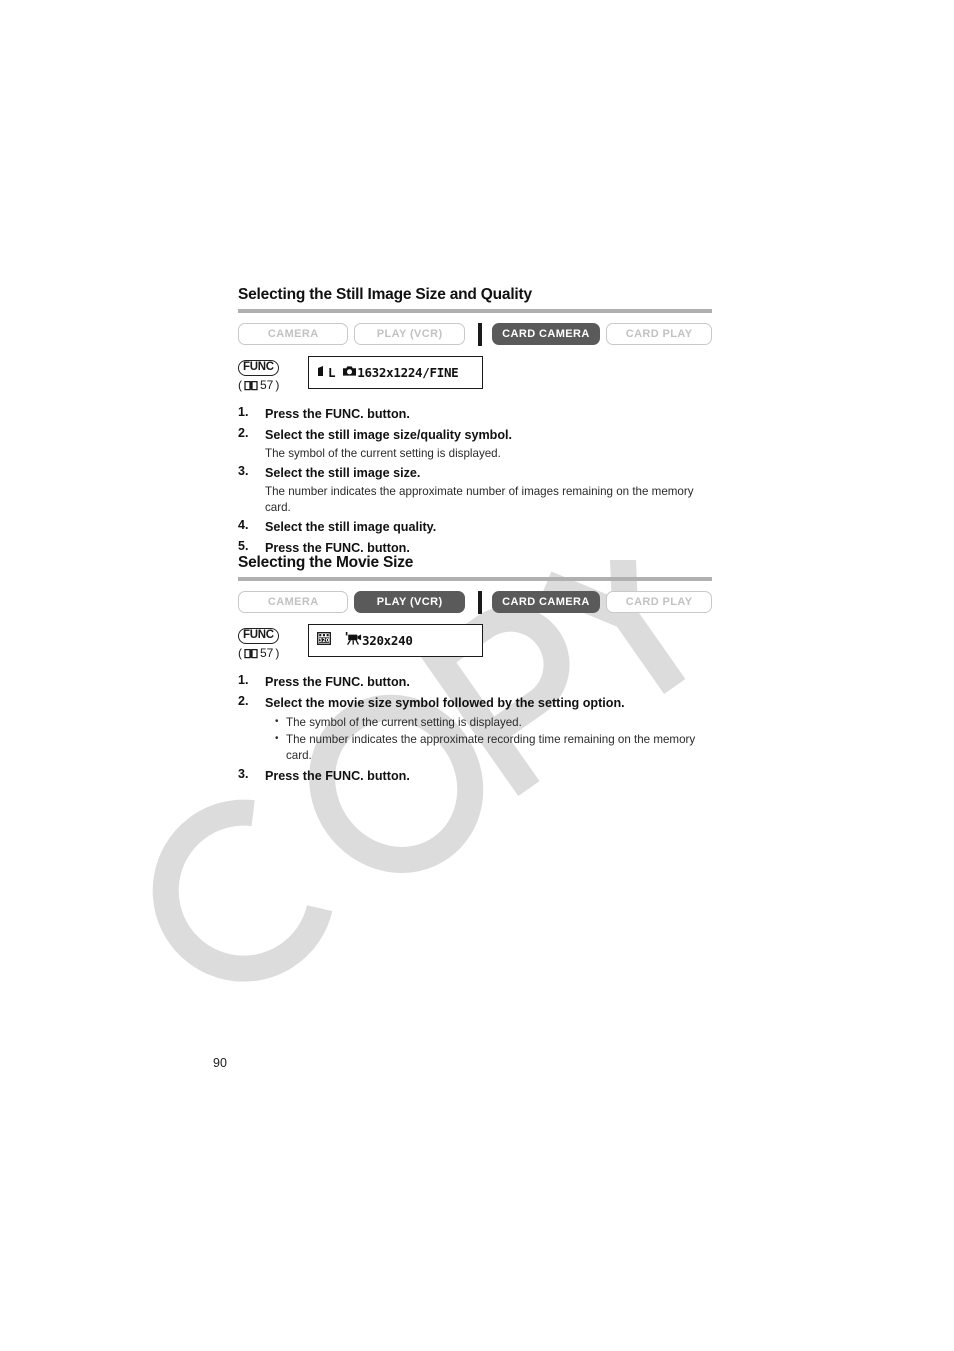  Describe the element at coordinates (351, 527) in the screenshot. I see `step-title: Select the still image quality.` at that location.